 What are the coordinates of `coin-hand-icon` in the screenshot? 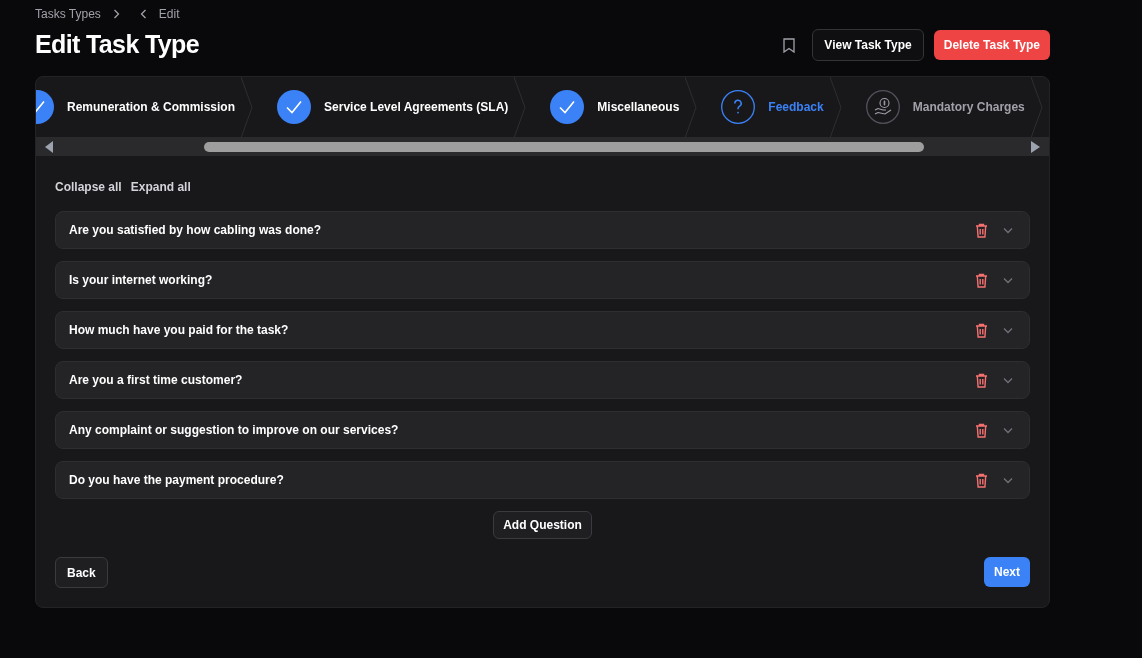 It's located at (882, 107).